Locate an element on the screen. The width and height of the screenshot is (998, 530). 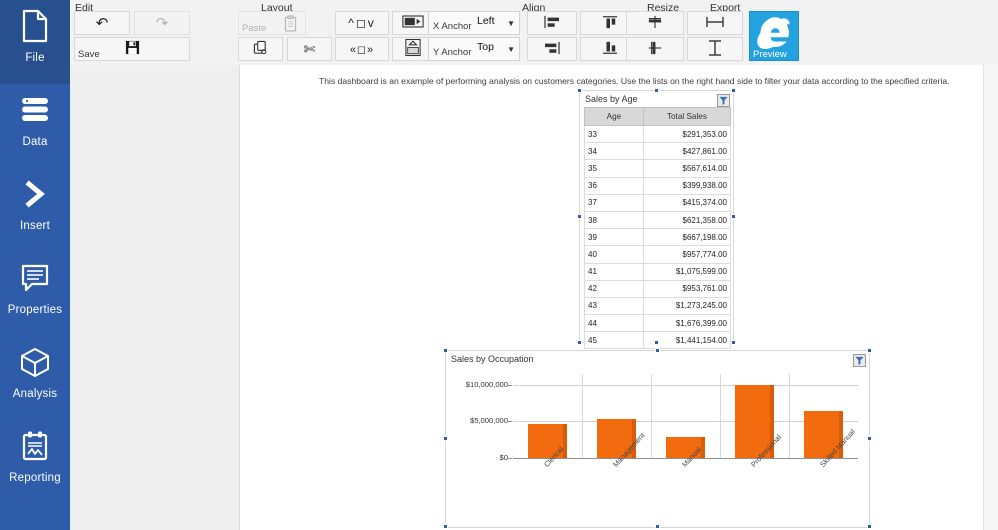
same-height-button is located at coordinates (715, 49).